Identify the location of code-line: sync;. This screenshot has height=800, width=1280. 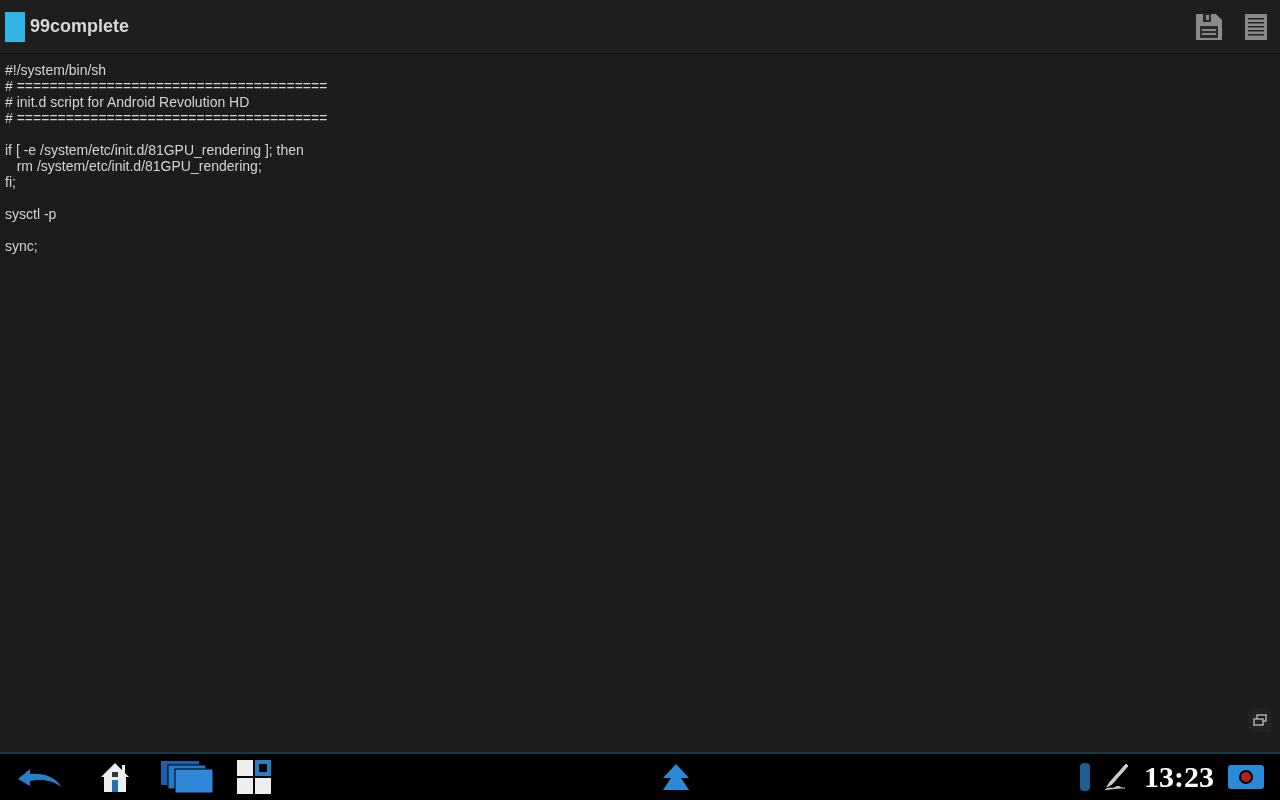
(21, 246).